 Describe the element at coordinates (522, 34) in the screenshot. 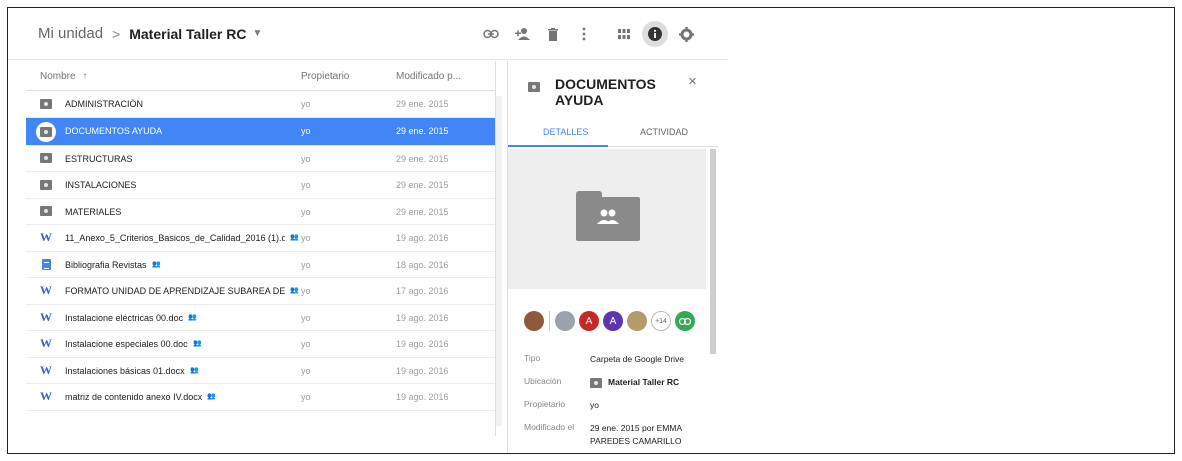

I see `add-person-icon` at that location.